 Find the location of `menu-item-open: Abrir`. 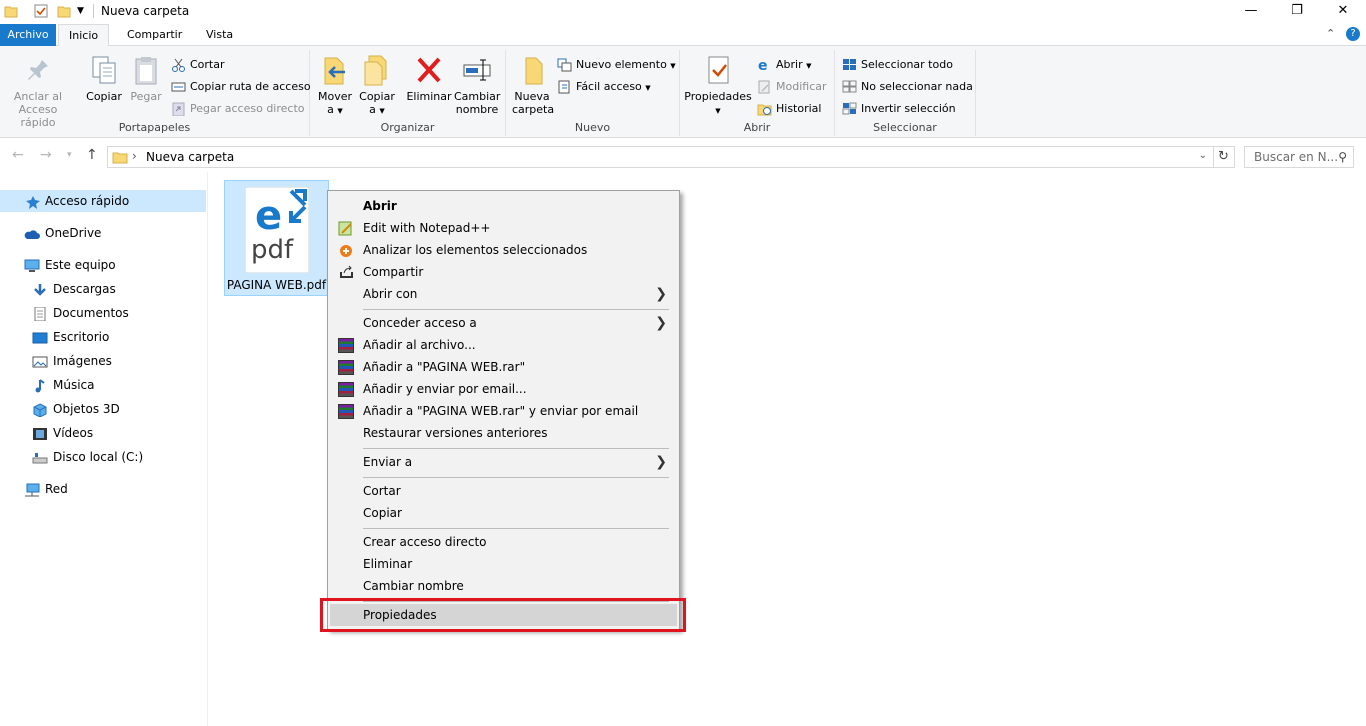

menu-item-open: Abrir is located at coordinates (503, 206).